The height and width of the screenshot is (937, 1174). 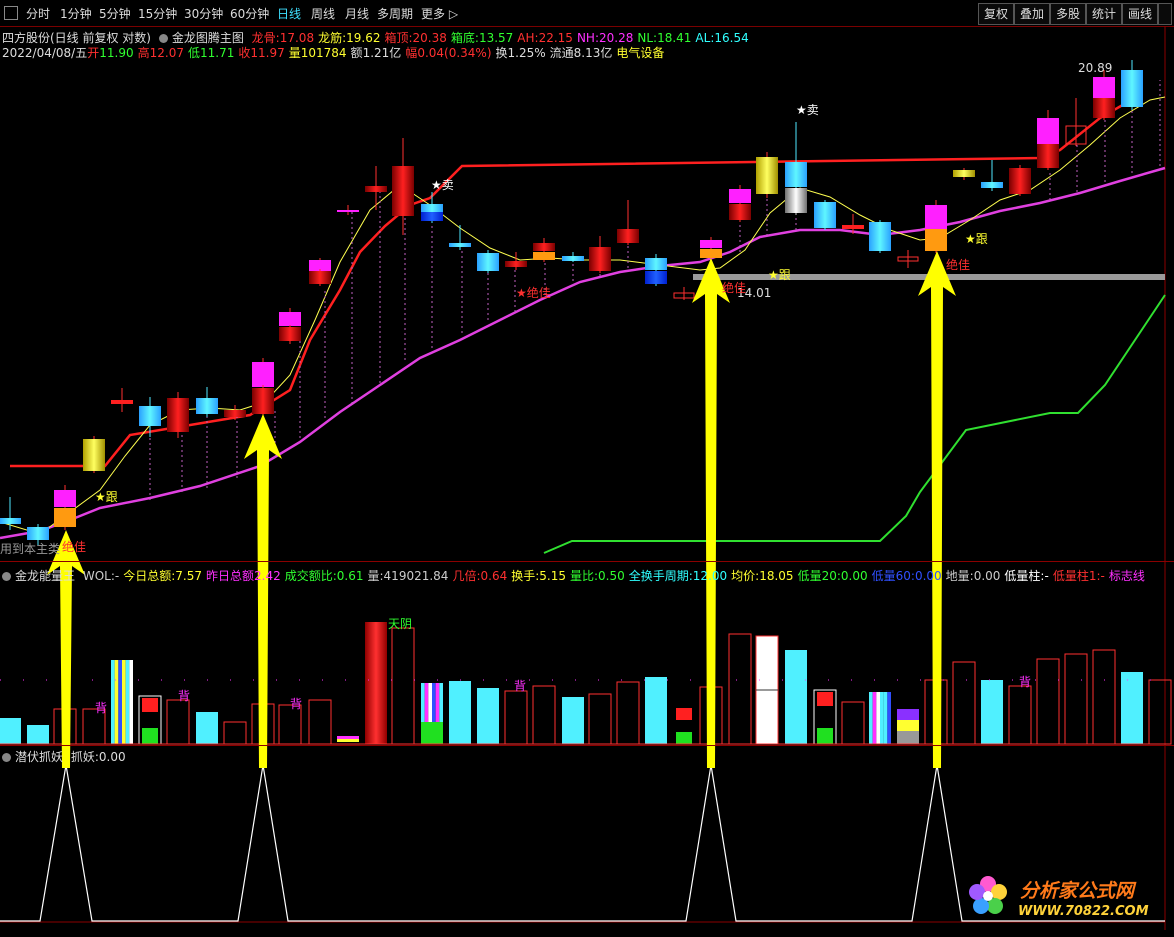 I want to click on main-param-value-4: 22.15, so click(x=555, y=38).